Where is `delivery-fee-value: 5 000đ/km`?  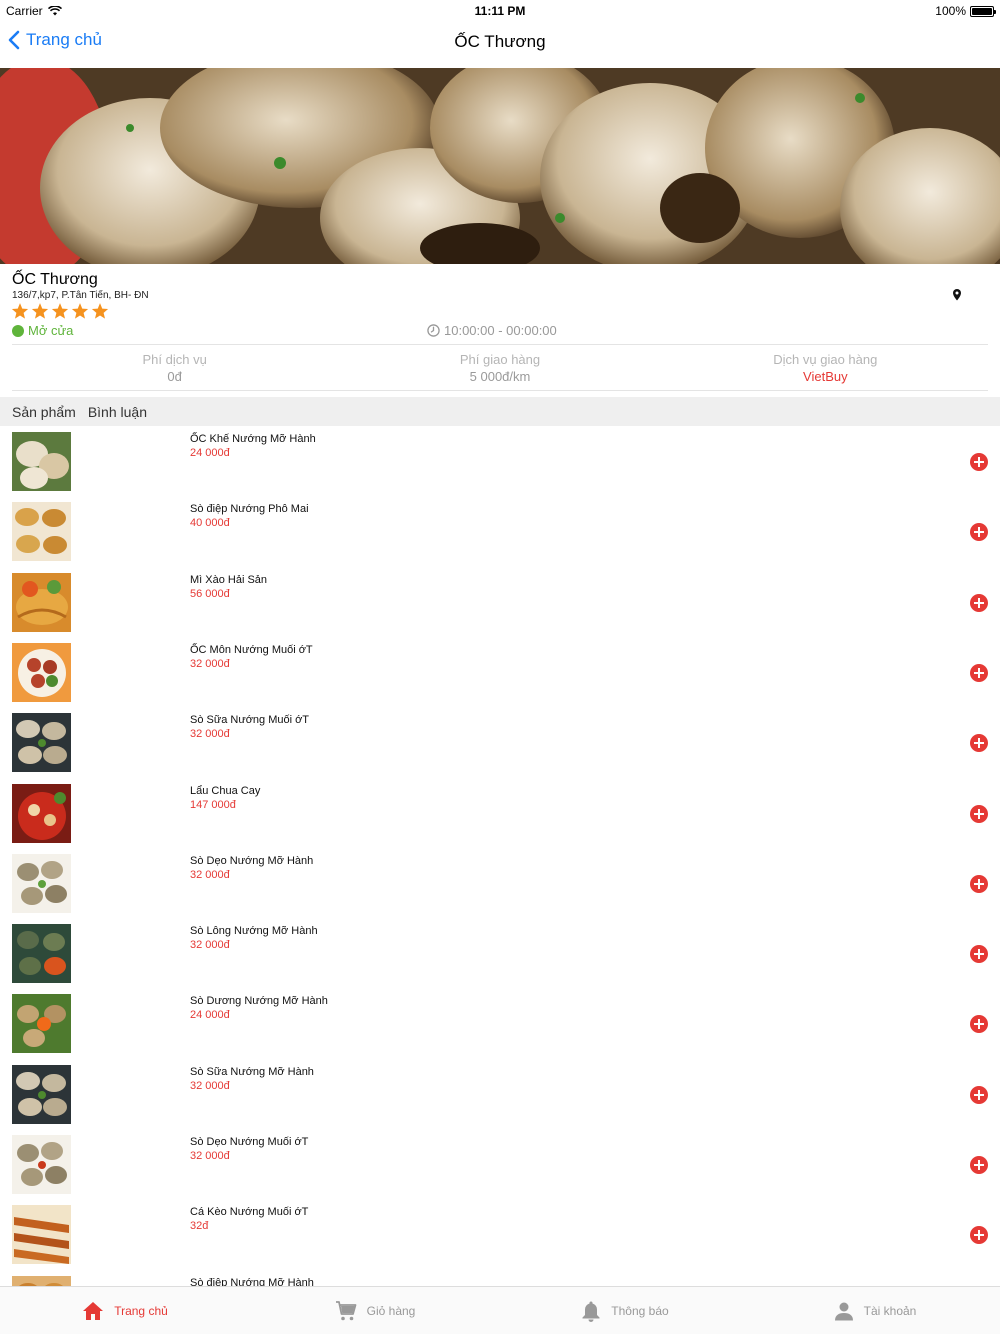
delivery-fee-value: 5 000đ/km is located at coordinates (500, 376).